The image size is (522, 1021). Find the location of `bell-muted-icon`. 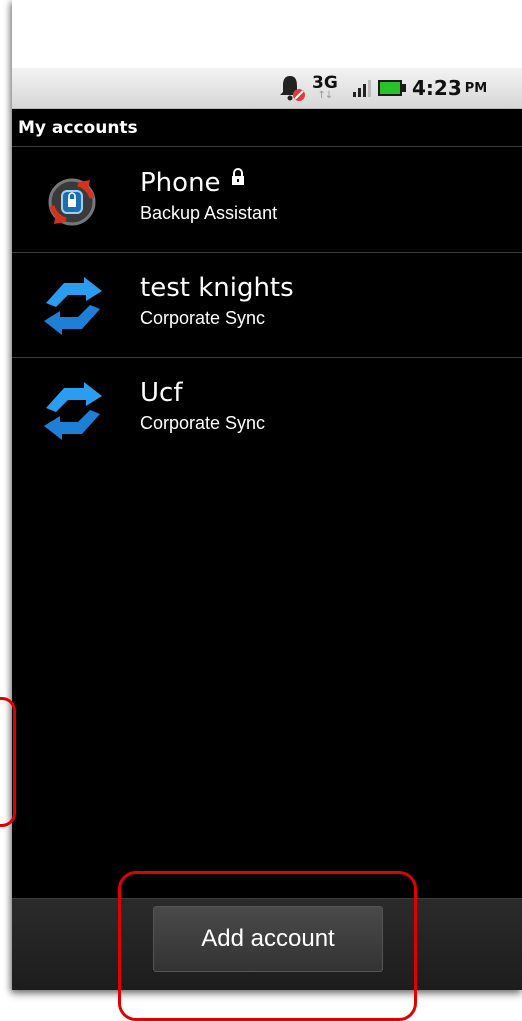

bell-muted-icon is located at coordinates (292, 88).